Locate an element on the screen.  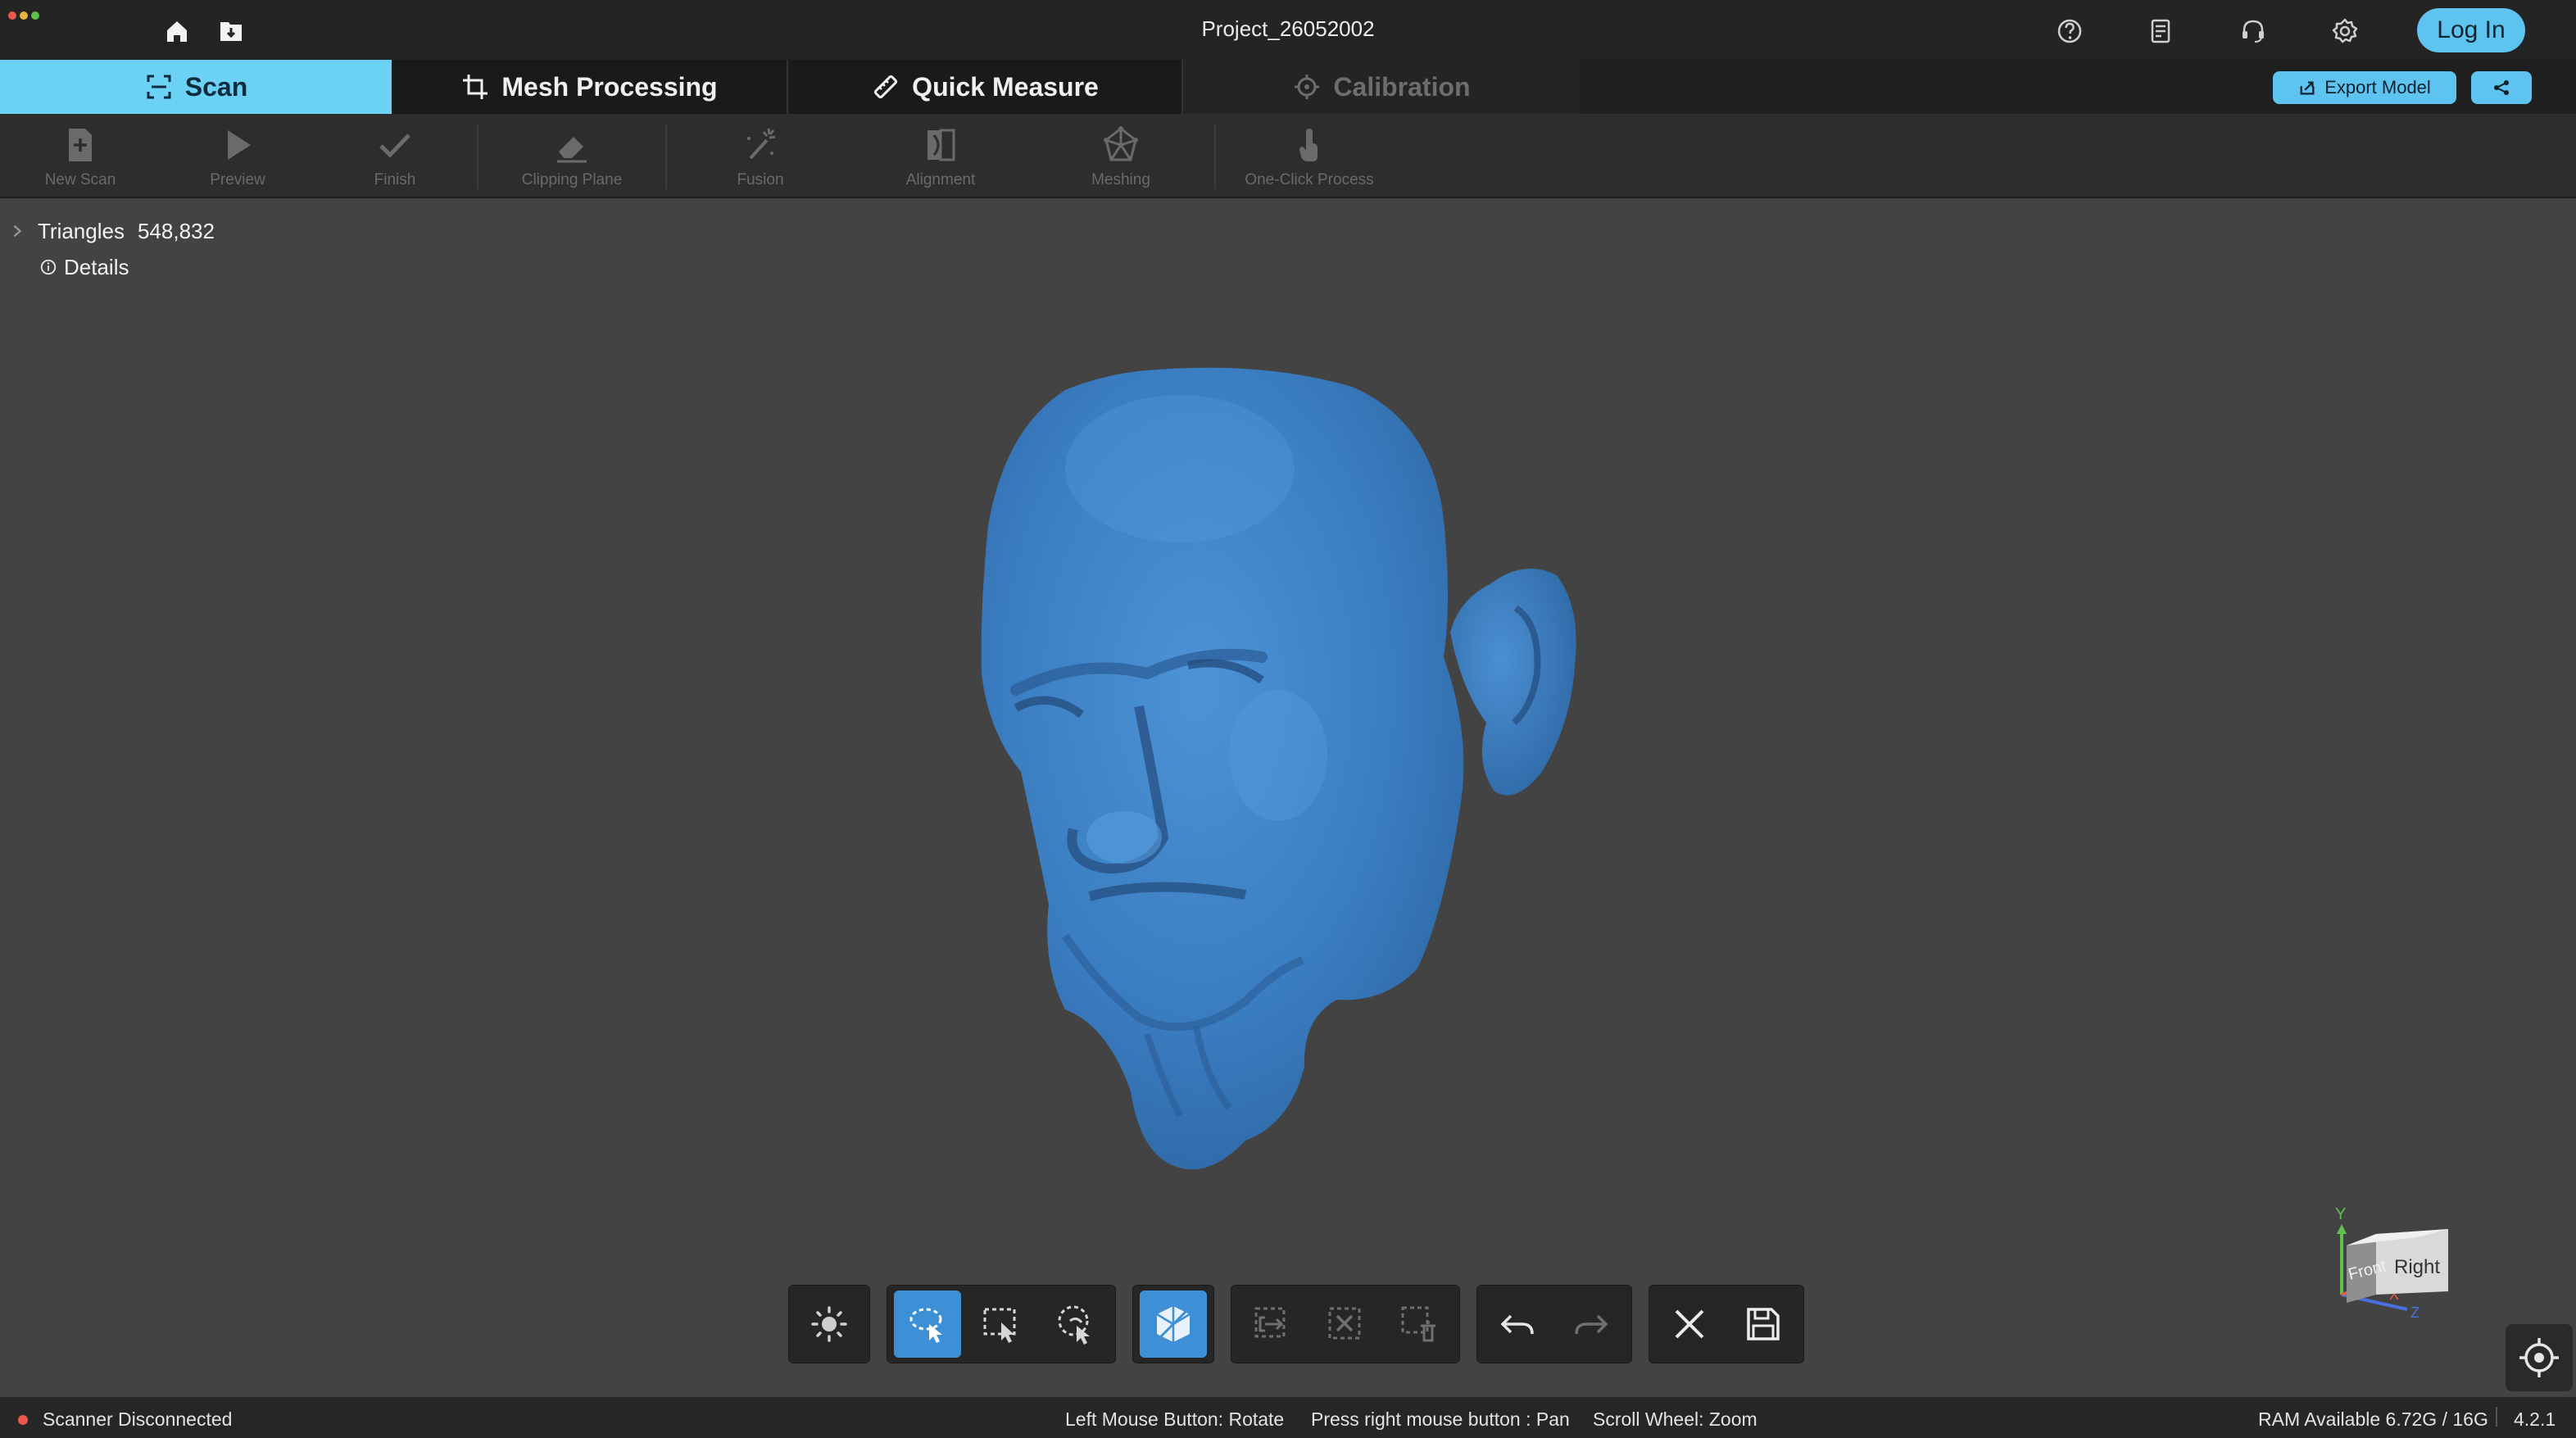
finish-label: Finish is located at coordinates (395, 179).